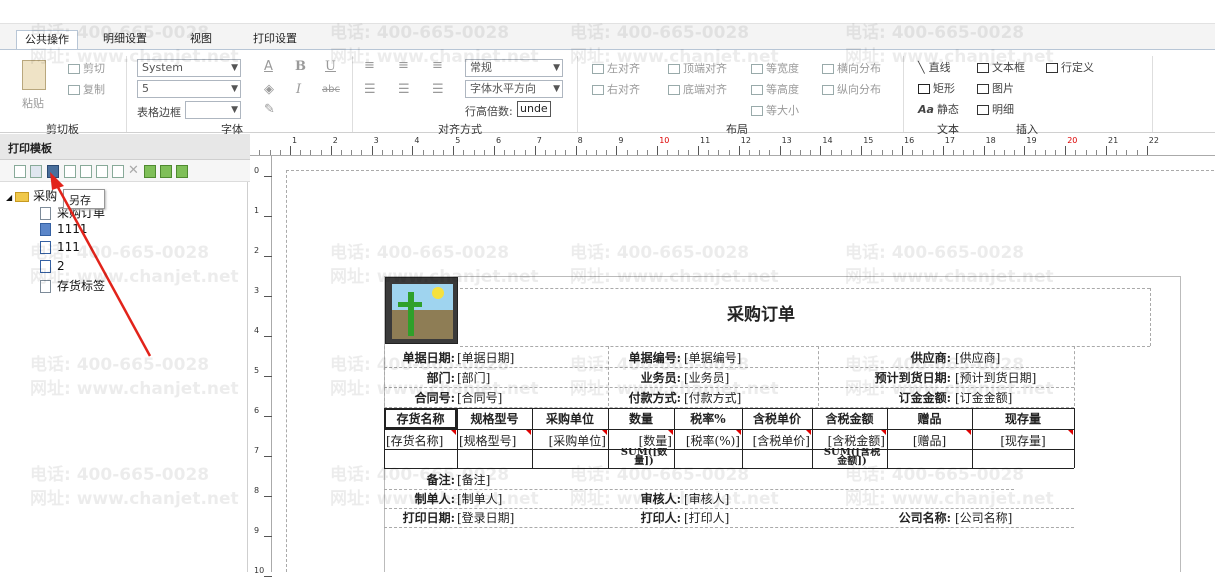  Describe the element at coordinates (929, 418) in the screenshot. I see `table-header: 赠品` at that location.